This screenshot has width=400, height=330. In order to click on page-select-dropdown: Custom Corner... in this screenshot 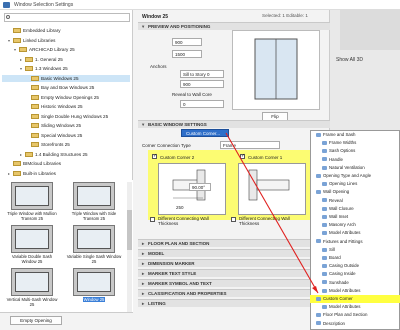, I will do `click(205, 133)`.